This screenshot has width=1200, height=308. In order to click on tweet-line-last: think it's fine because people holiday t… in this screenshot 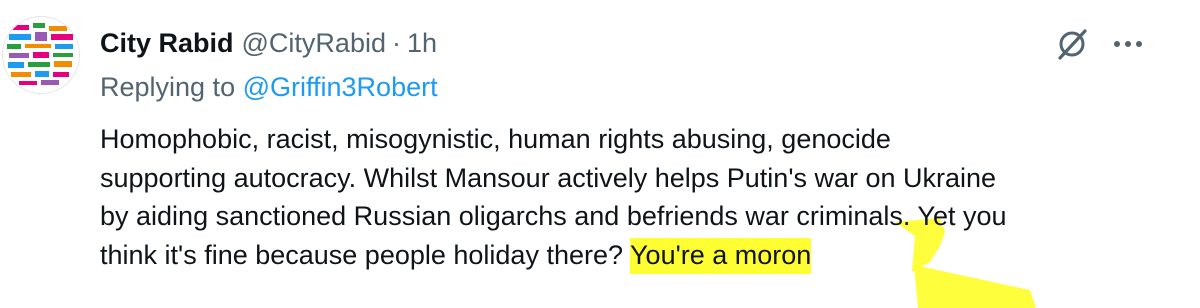, I will do `click(630, 255)`.